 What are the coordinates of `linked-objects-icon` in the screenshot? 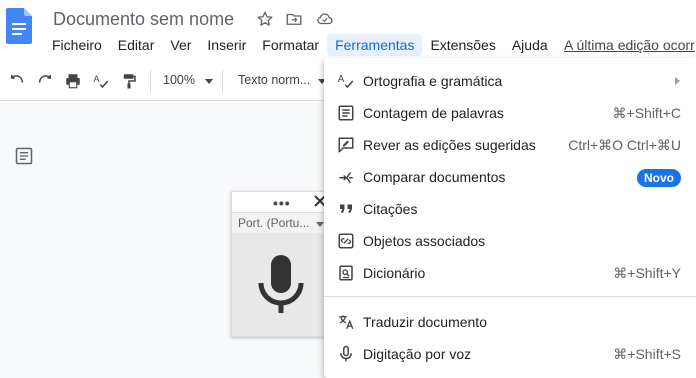 It's located at (346, 241).